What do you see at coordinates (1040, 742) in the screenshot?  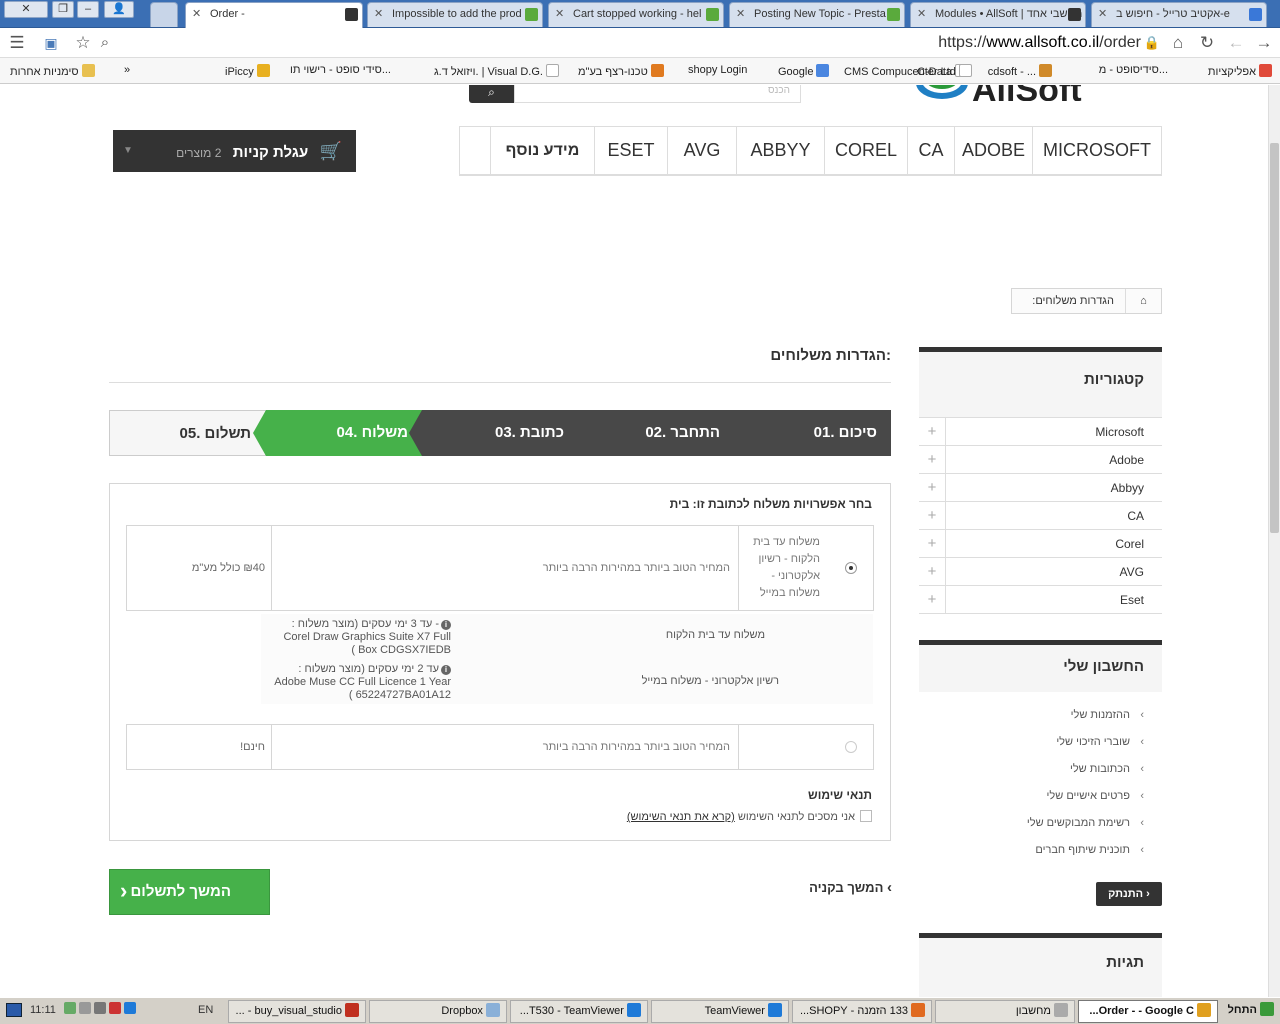 I see `account-item: › שוברי הזיכוי שלי` at bounding box center [1040, 742].